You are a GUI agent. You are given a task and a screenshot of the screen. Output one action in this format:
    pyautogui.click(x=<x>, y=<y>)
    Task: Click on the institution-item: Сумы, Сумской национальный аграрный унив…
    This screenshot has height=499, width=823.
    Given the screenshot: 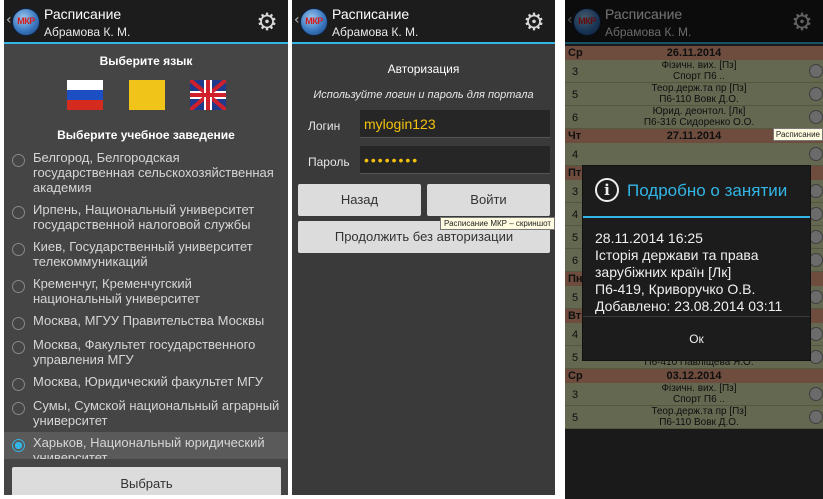 What is the action you would take?
    pyautogui.click(x=146, y=413)
    